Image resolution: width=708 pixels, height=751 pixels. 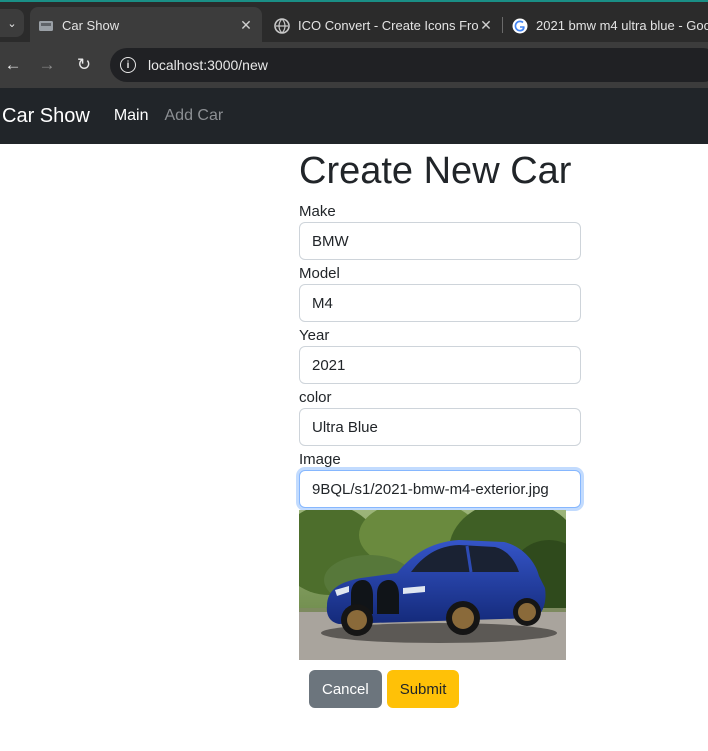 What do you see at coordinates (317, 211) in the screenshot?
I see `make-label: Make` at bounding box center [317, 211].